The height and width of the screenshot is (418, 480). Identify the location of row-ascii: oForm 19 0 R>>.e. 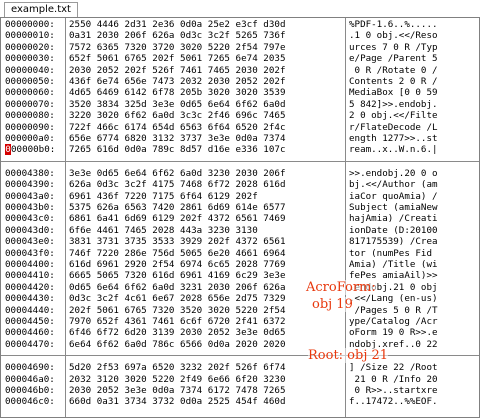
(413, 332).